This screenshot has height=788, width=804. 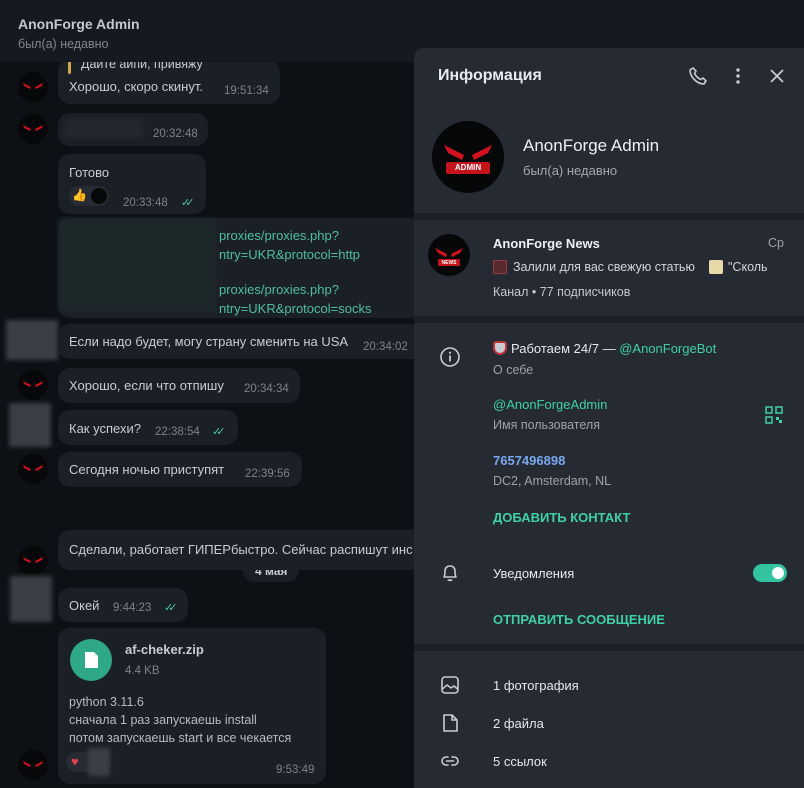 I want to click on info-header: Информация, so click(x=609, y=76).